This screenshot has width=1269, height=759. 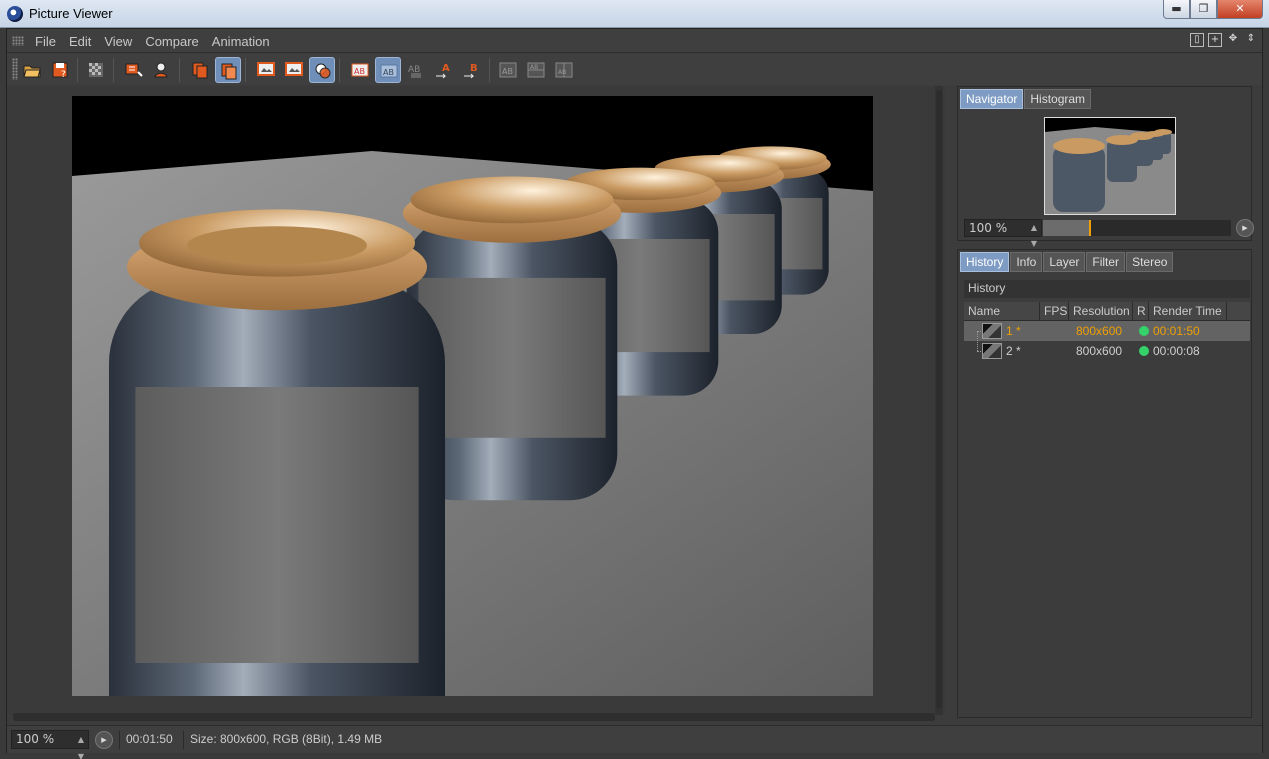 What do you see at coordinates (1058, 99) in the screenshot?
I see `tab-histogram: Histogram` at bounding box center [1058, 99].